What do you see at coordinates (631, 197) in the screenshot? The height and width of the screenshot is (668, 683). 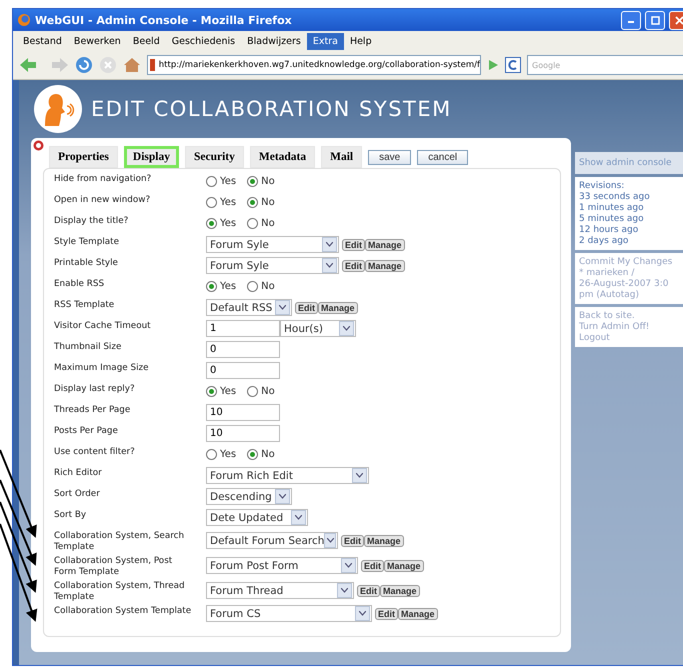 I see `revision-link: 33 seconds ago` at bounding box center [631, 197].